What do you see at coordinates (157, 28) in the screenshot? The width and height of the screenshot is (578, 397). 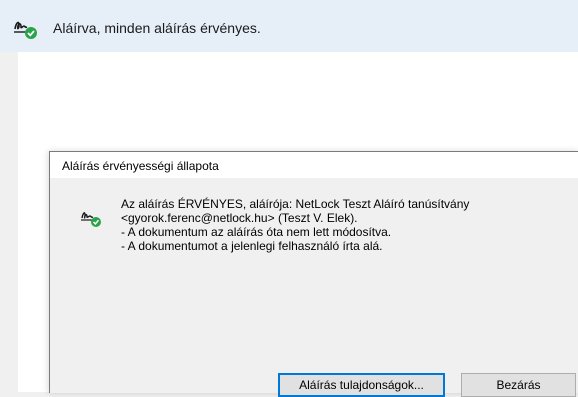 I see `banner-status-text: Aláírva, minden aláírás érvényes.` at bounding box center [157, 28].